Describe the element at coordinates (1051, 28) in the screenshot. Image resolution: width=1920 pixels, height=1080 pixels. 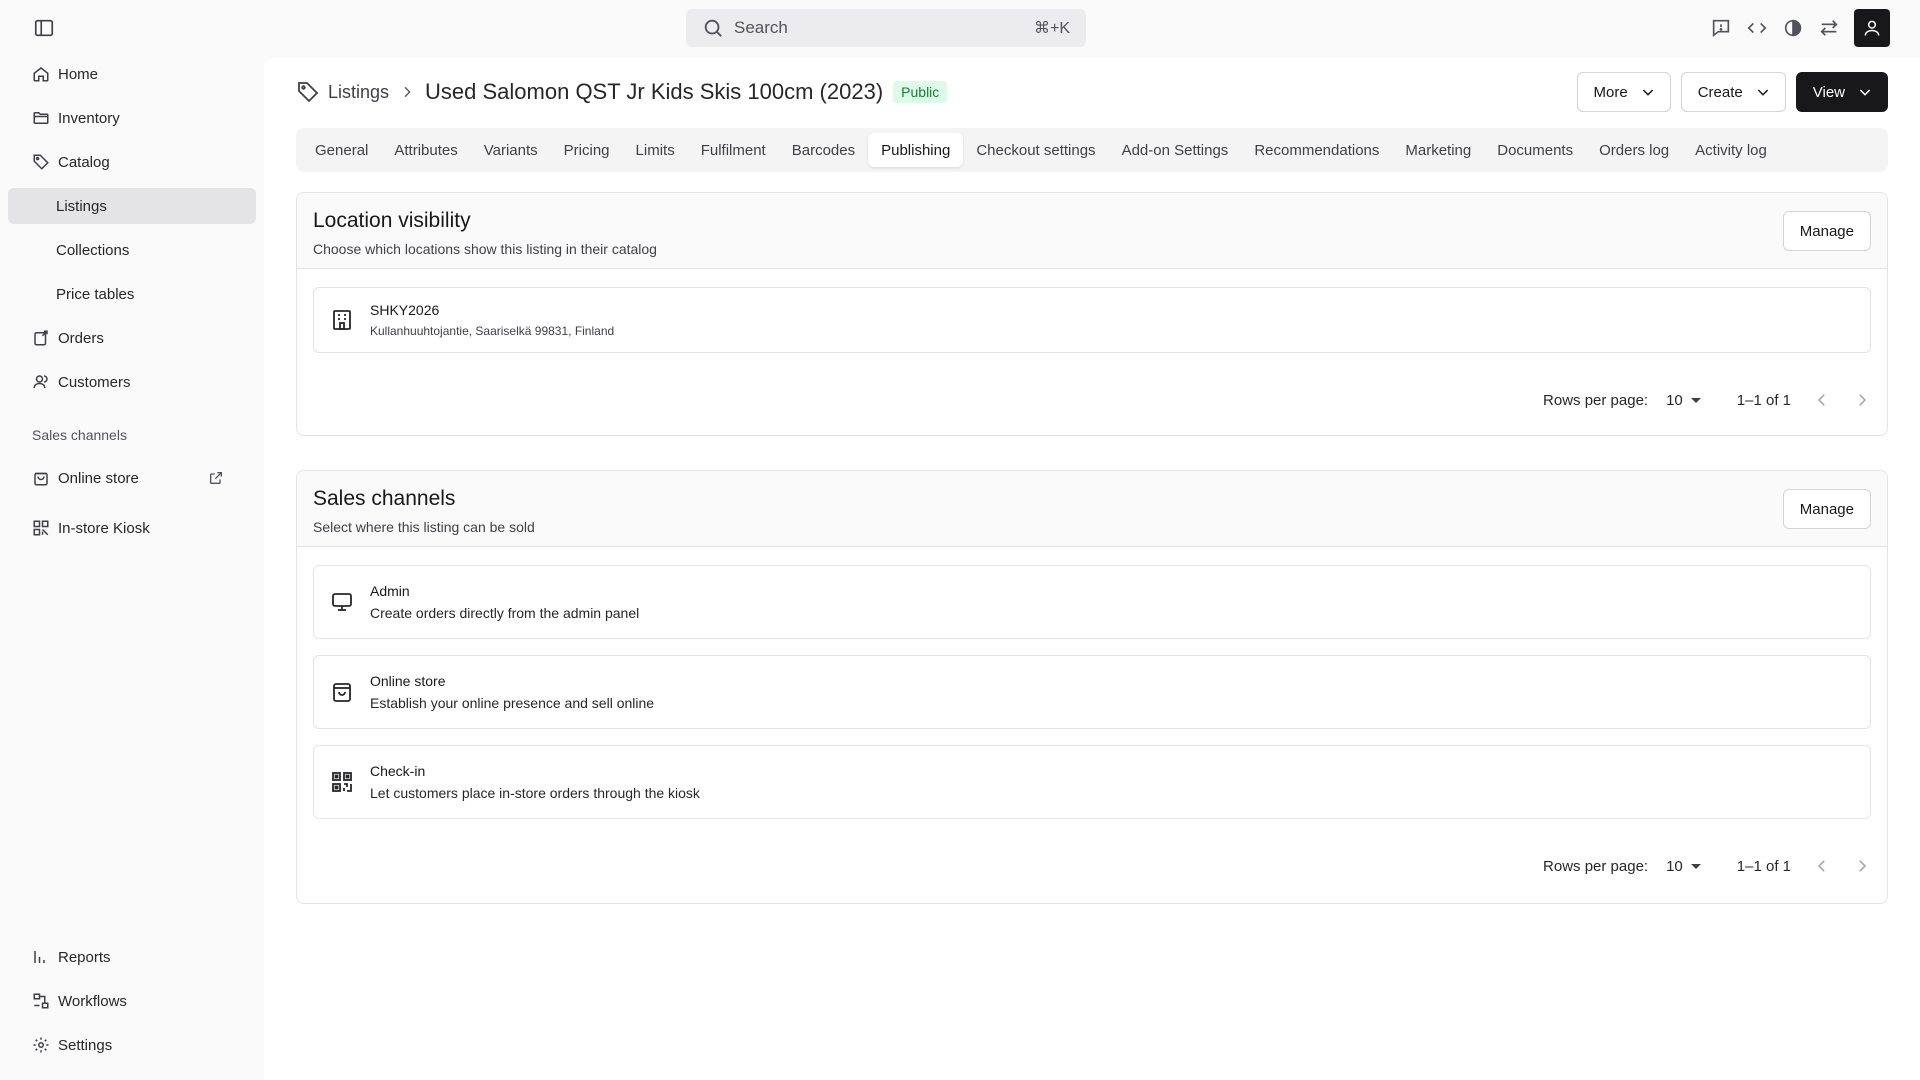
I see `search-shortcut: ⌘+K` at that location.